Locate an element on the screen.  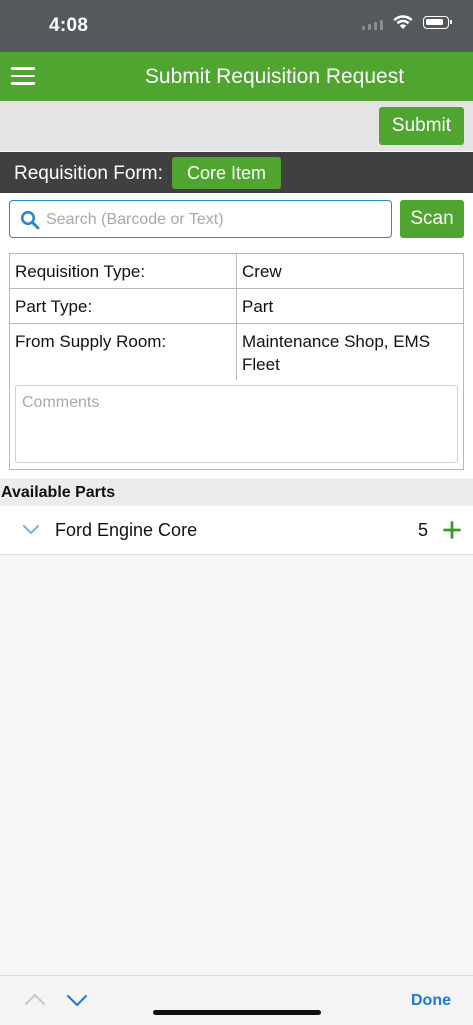
search-row: Scan is located at coordinates (236, 219).